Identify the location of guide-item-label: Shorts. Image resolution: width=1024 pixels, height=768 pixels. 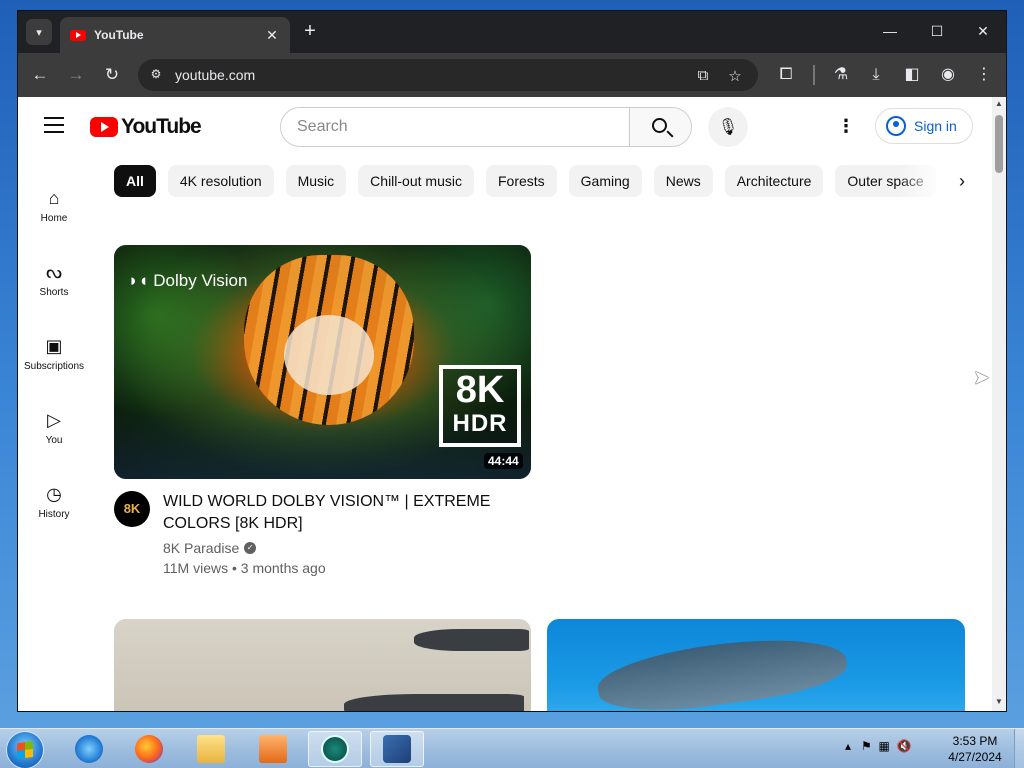
(54, 292).